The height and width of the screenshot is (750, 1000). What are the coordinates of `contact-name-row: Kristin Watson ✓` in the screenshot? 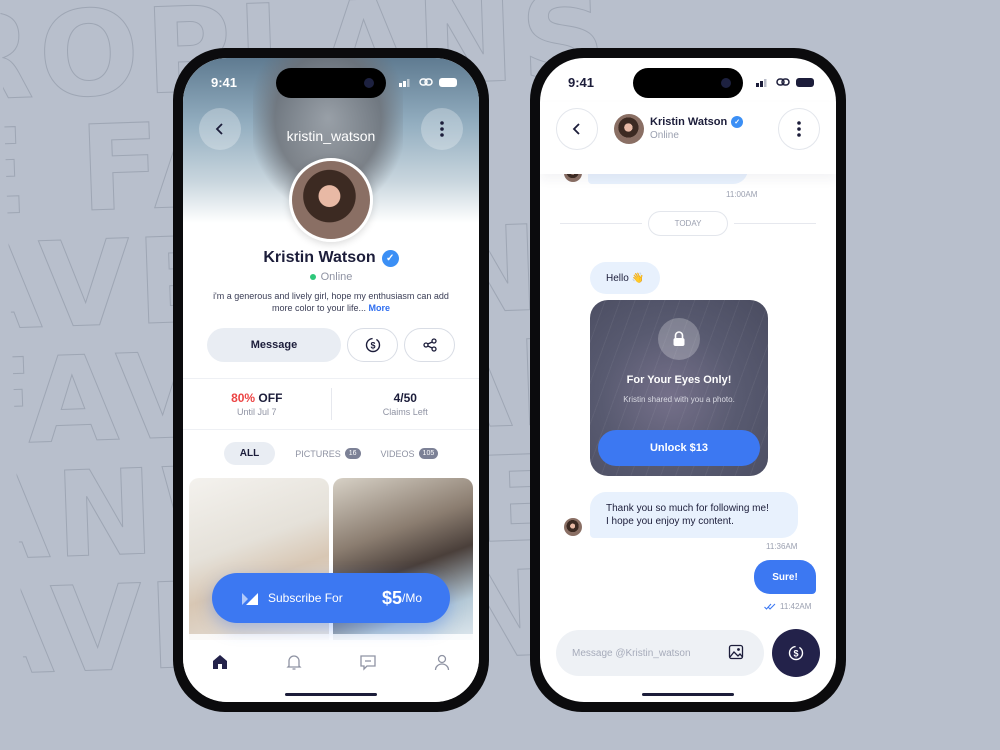 It's located at (697, 122).